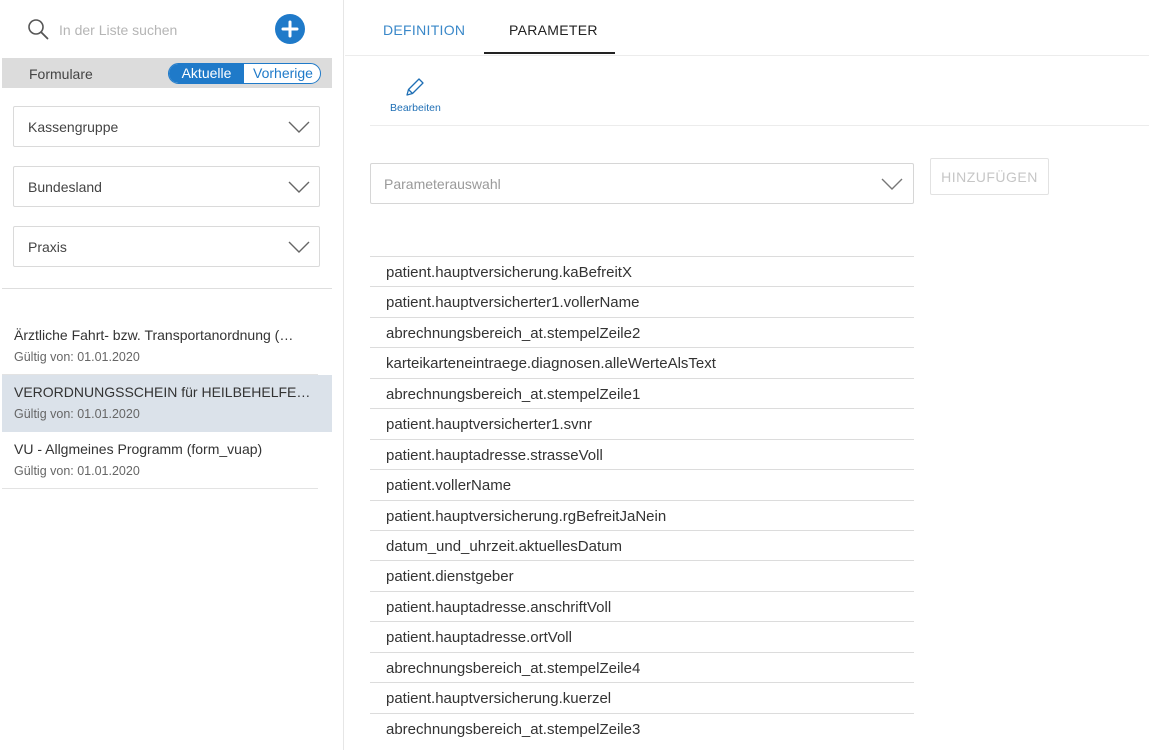  I want to click on parameter-name: patient.hauptadresse.strasseVoll, so click(494, 455).